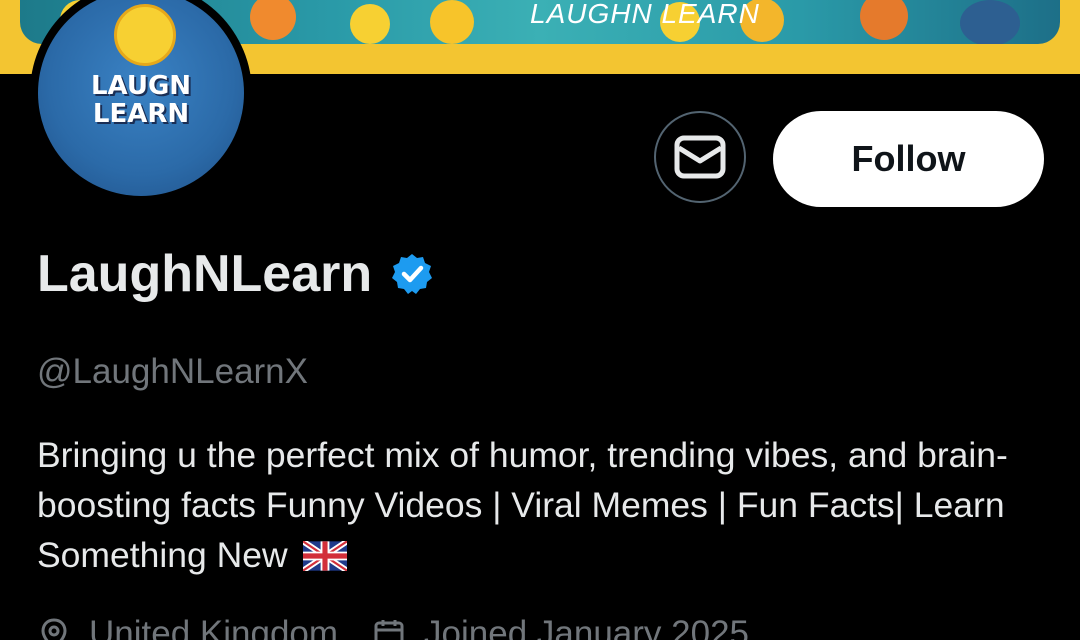 The image size is (1080, 640). Describe the element at coordinates (214, 627) in the screenshot. I see `location-text: United Kingdom` at that location.